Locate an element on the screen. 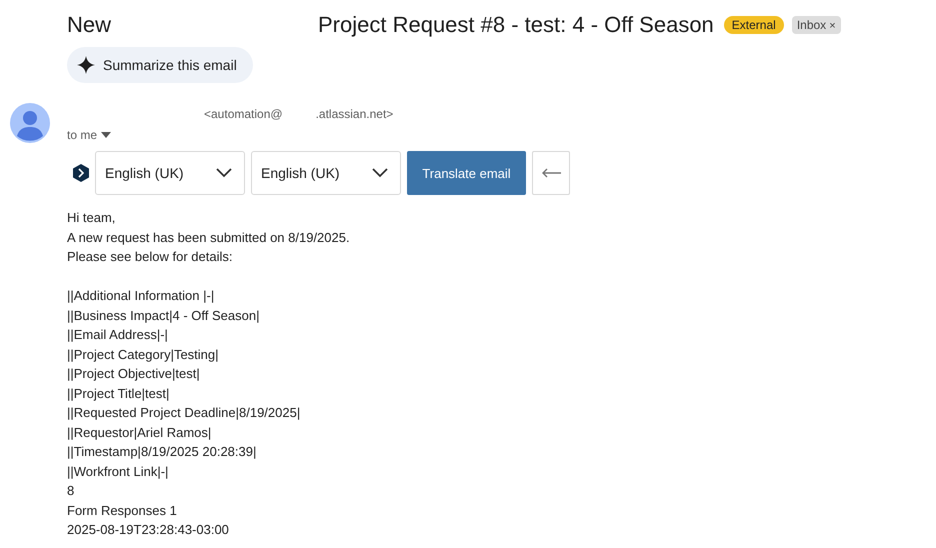 The image size is (936, 548). arrow-left-icon is located at coordinates (551, 173).